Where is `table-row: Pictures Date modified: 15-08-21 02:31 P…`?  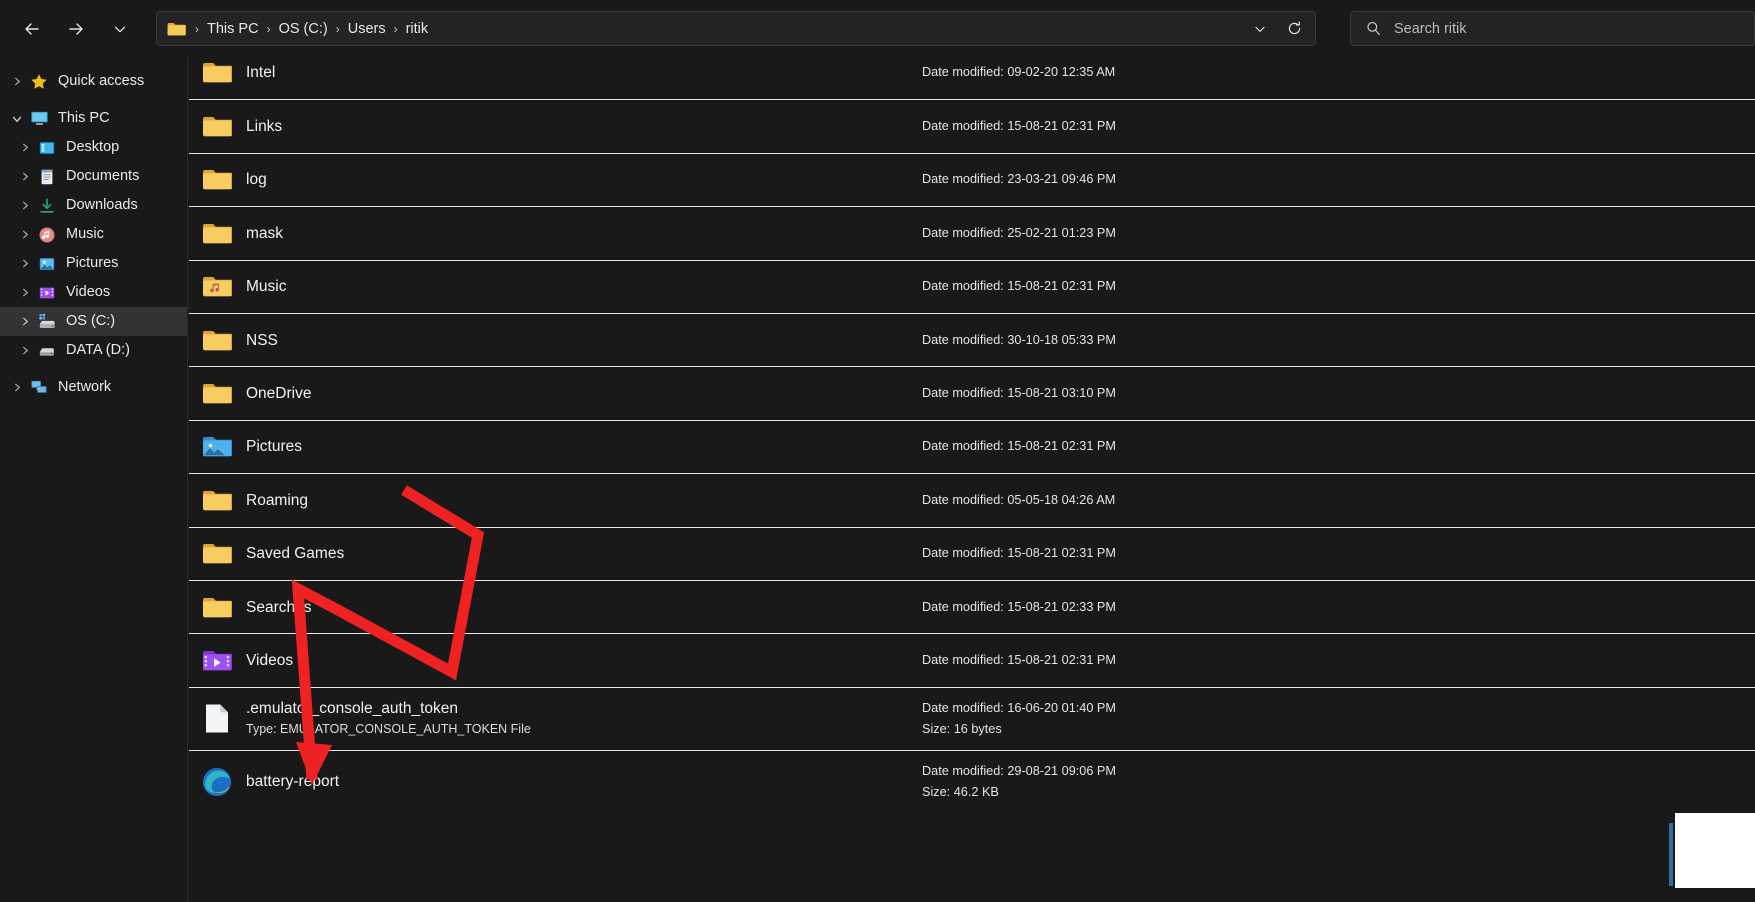
table-row: Pictures Date modified: 15-08-21 02:31 P… is located at coordinates (972, 446).